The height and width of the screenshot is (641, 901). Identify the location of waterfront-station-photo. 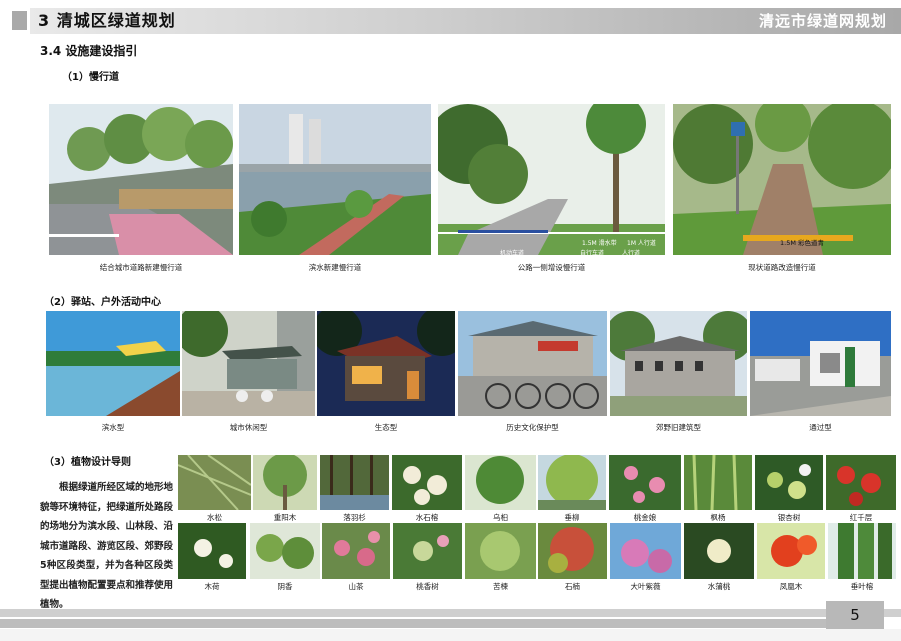
(113, 363).